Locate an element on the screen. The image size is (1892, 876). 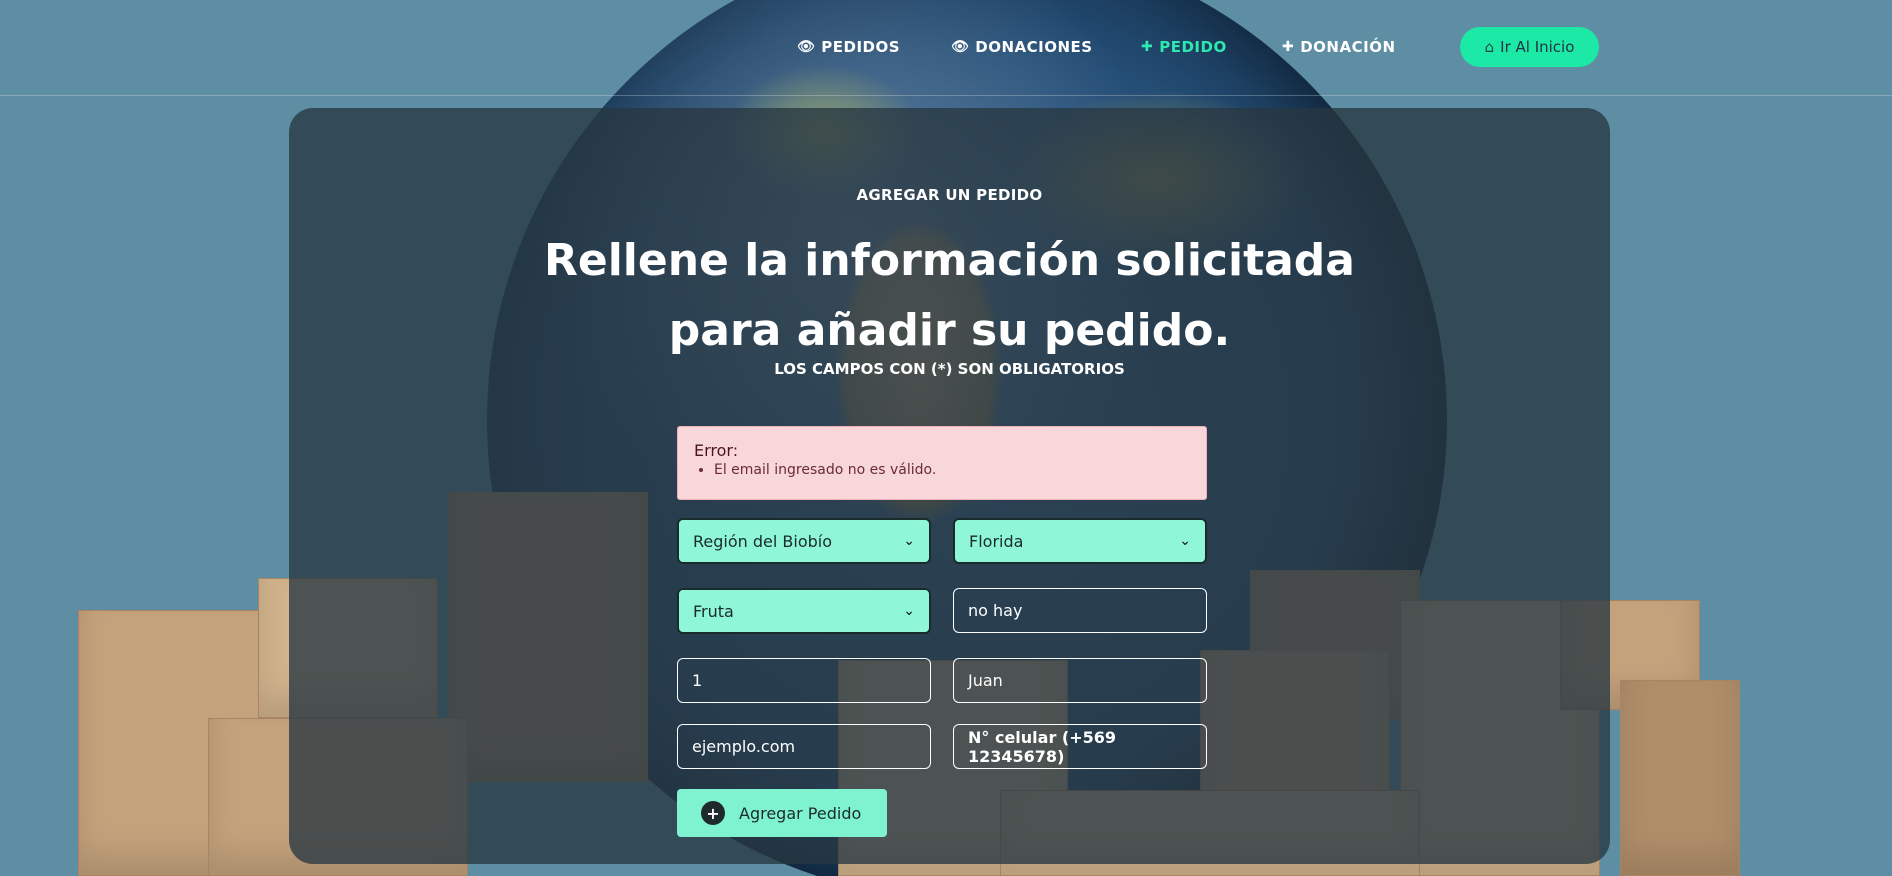
descripcion-input: no hay is located at coordinates (1080, 610).